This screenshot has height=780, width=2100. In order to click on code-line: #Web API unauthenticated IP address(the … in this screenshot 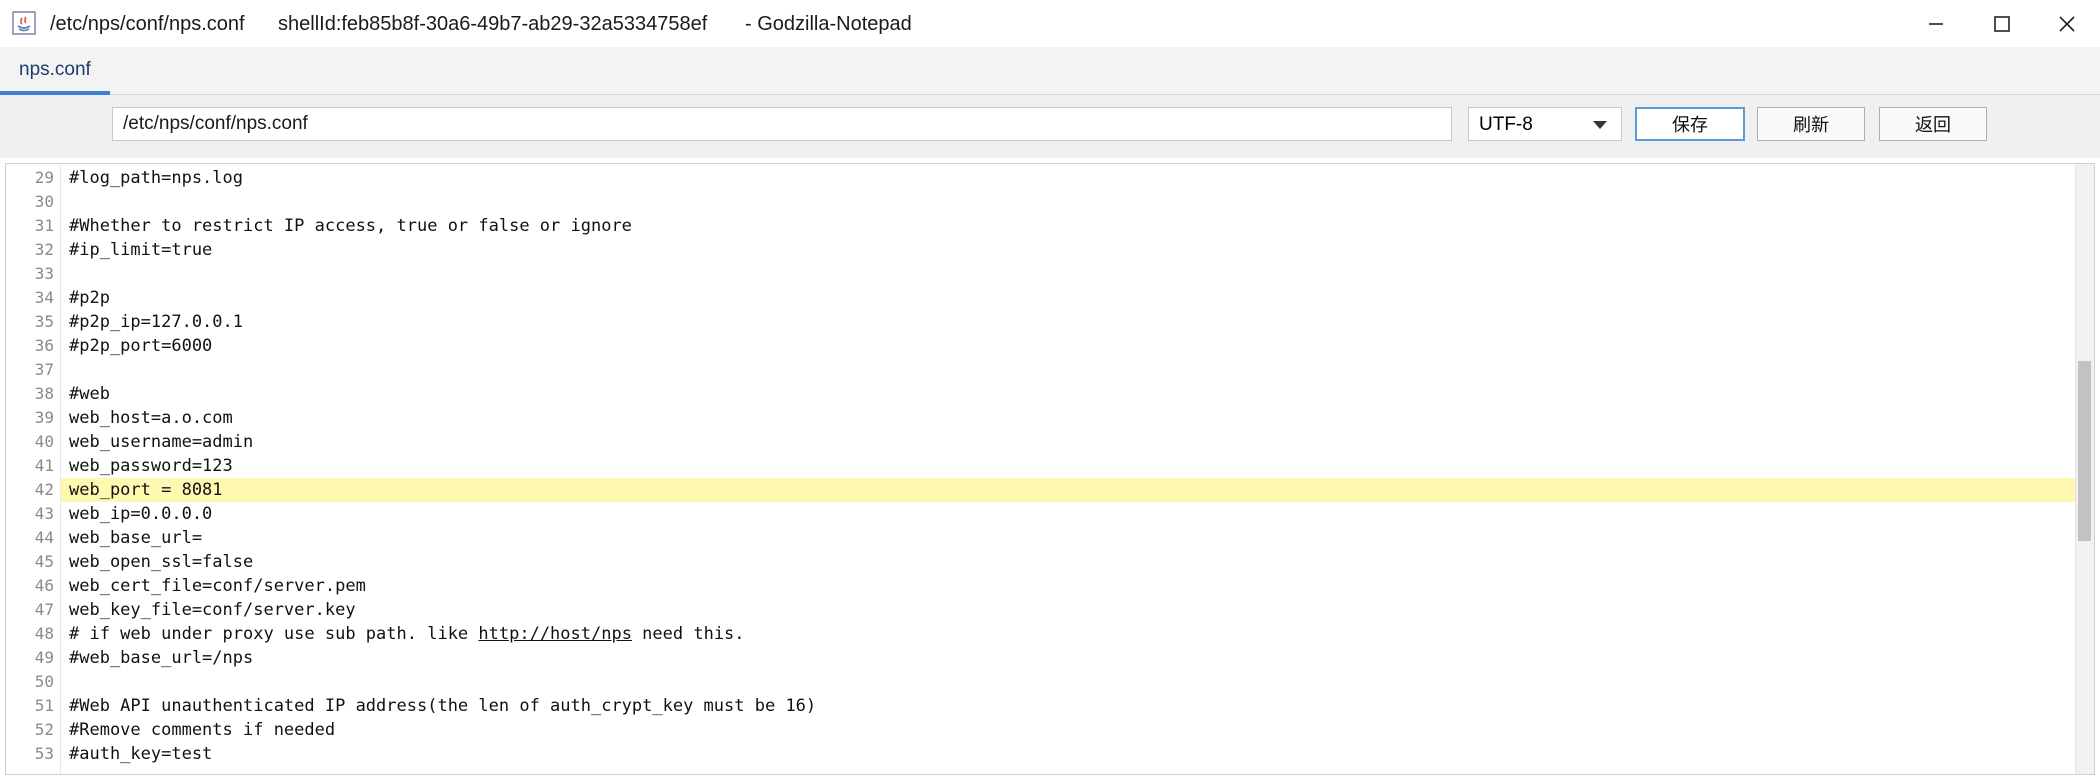, I will do `click(1068, 706)`.